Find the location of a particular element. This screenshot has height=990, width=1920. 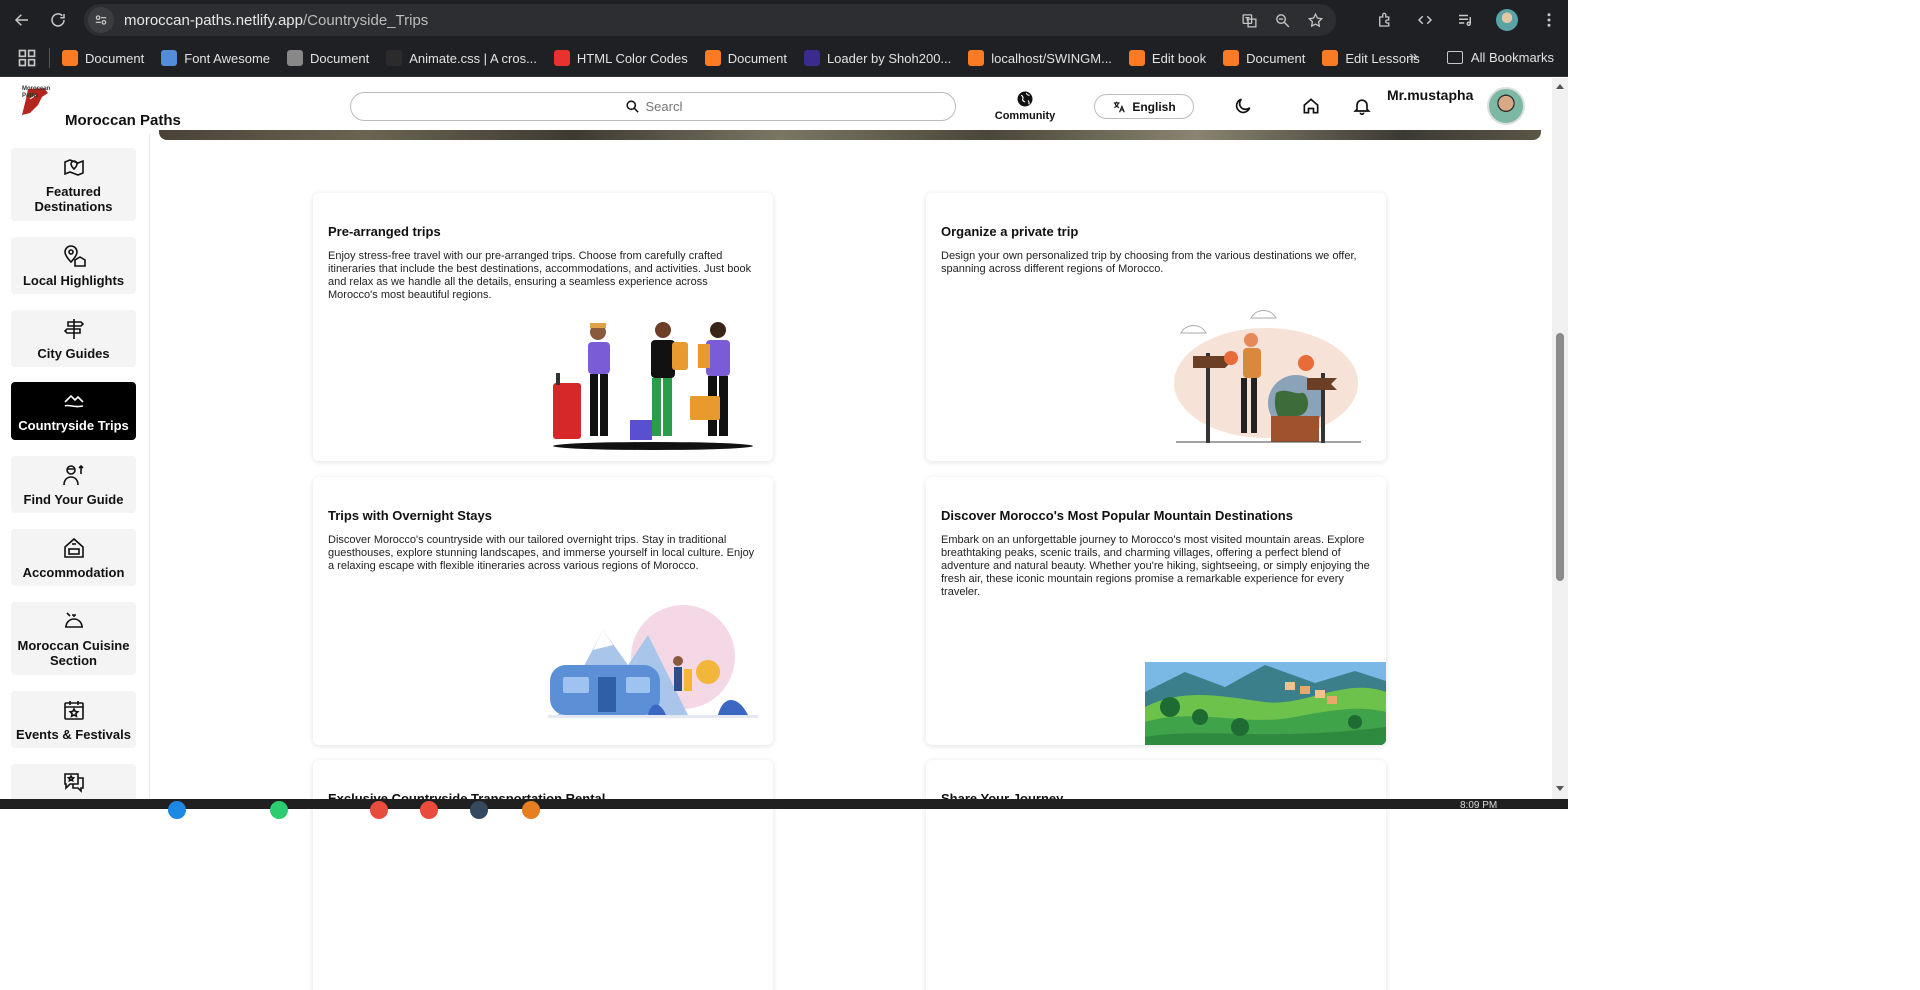

sidebar-item-accommodation: Accommodation is located at coordinates (73, 557).